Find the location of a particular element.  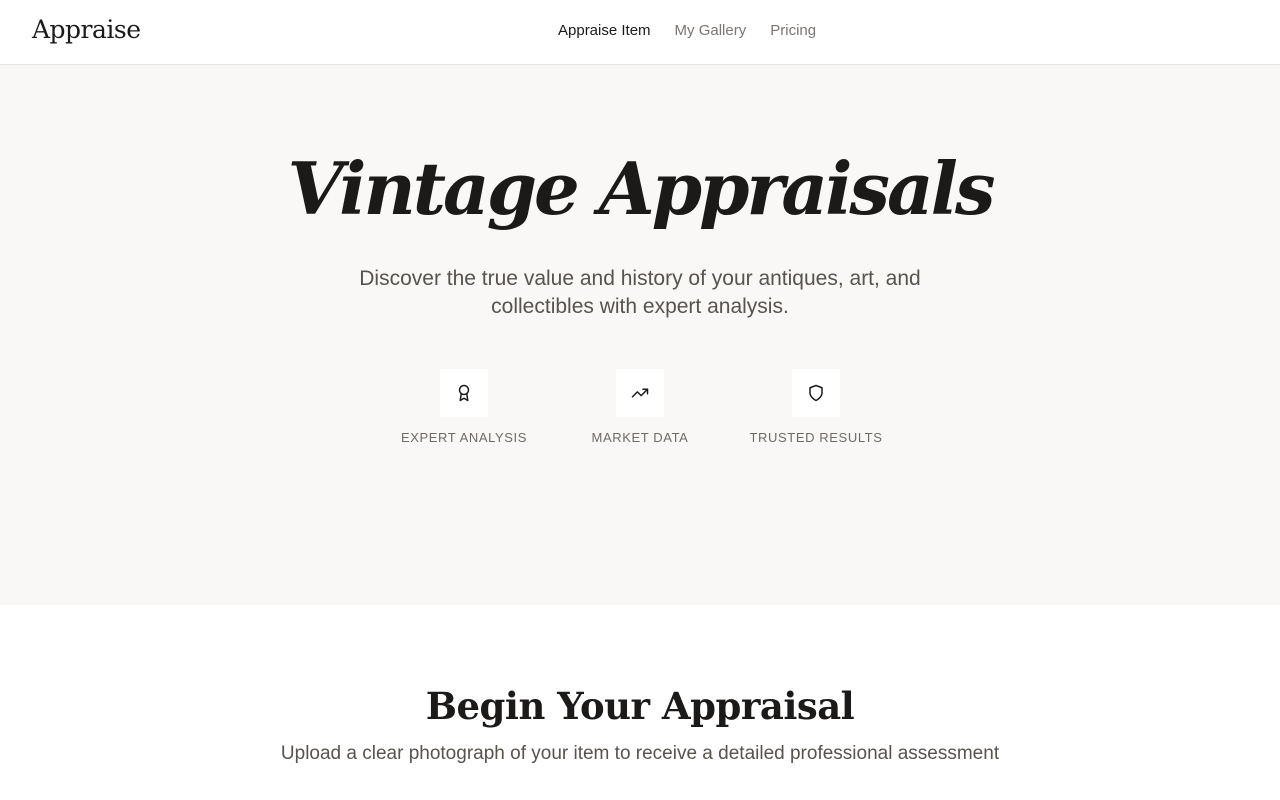

nav-link-appraise-item: Appraise Item is located at coordinates (604, 30).